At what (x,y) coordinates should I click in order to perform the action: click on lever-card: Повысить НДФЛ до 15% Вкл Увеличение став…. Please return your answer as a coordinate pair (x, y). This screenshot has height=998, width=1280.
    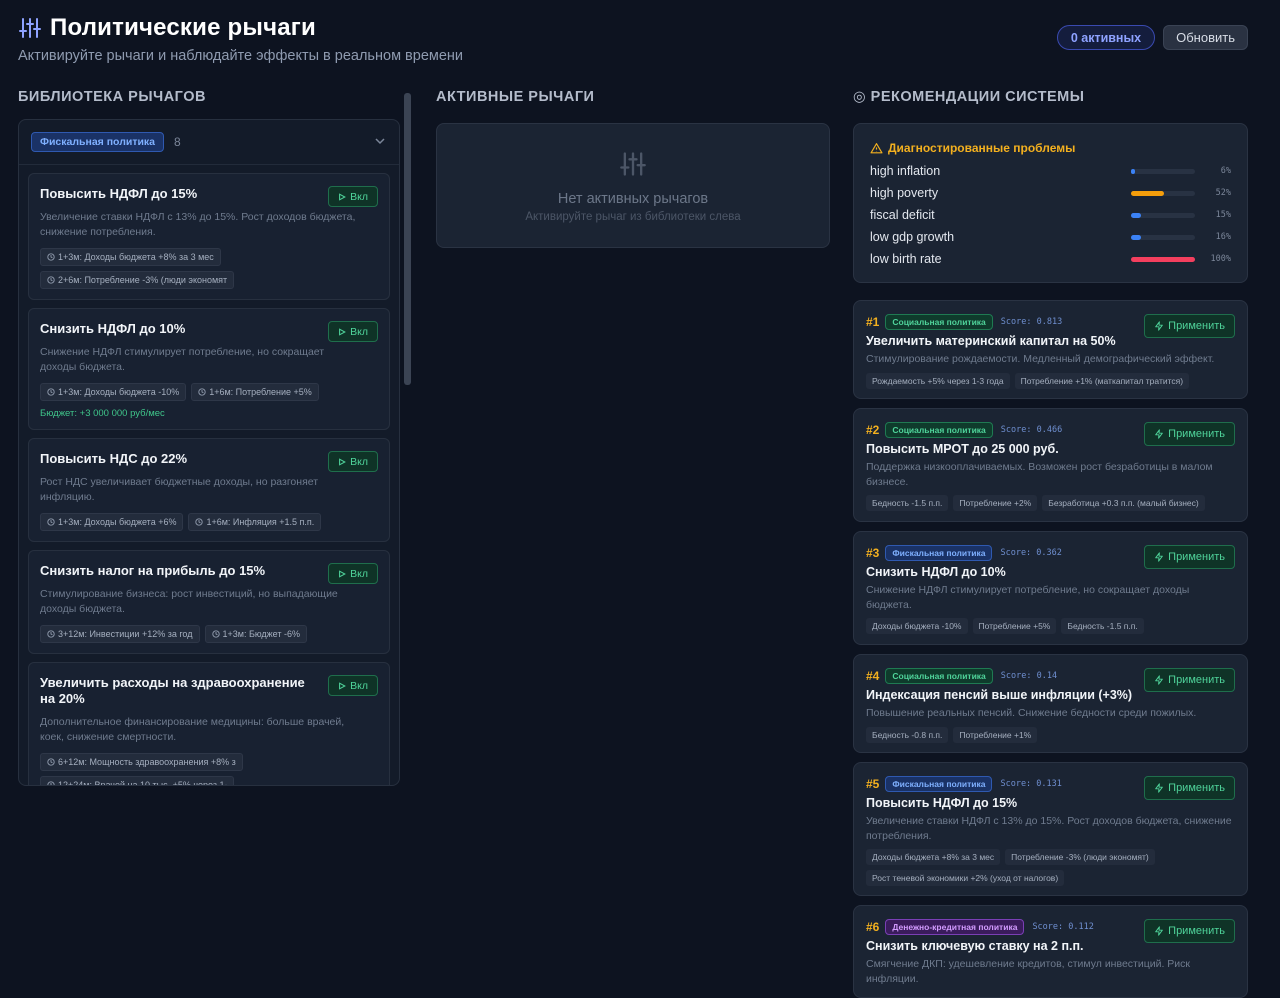
    Looking at the image, I should click on (209, 236).